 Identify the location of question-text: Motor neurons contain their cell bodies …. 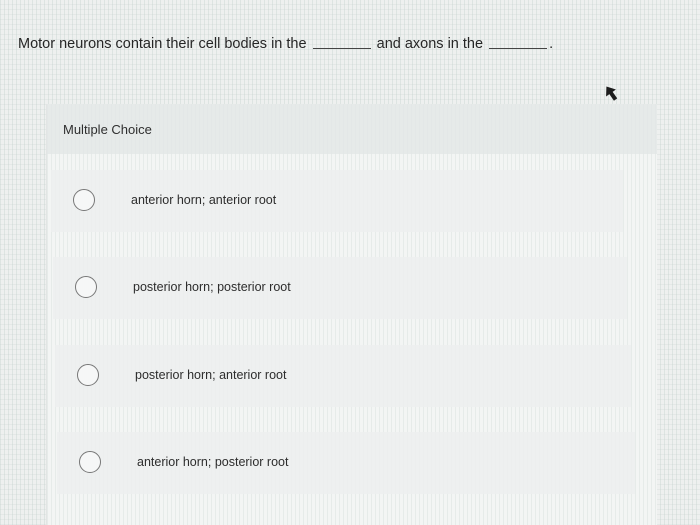
(285, 44).